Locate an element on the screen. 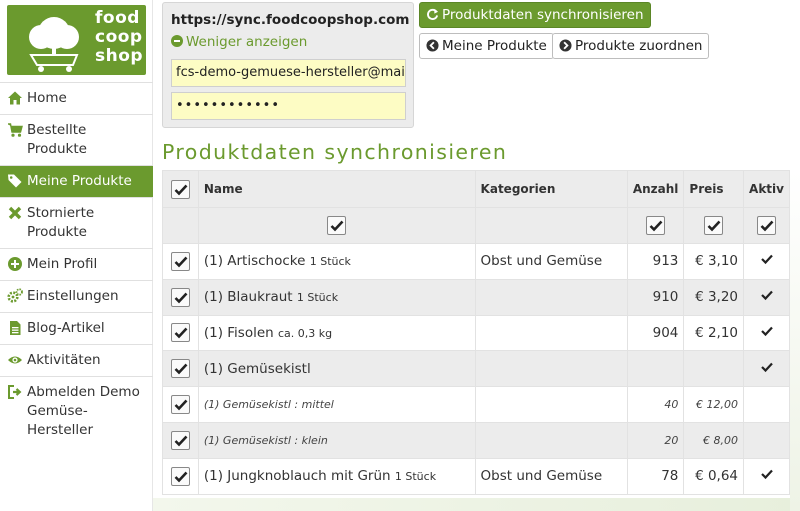 This screenshot has height=511, width=800. product-name: (1) Gemüsekistl : mittel is located at coordinates (268, 405).